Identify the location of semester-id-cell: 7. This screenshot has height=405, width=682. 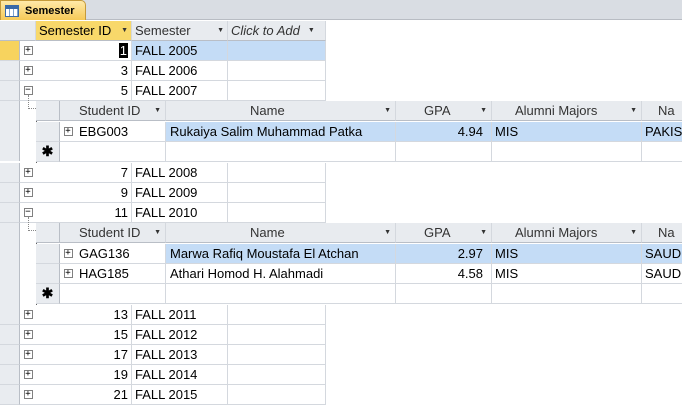
(84, 173).